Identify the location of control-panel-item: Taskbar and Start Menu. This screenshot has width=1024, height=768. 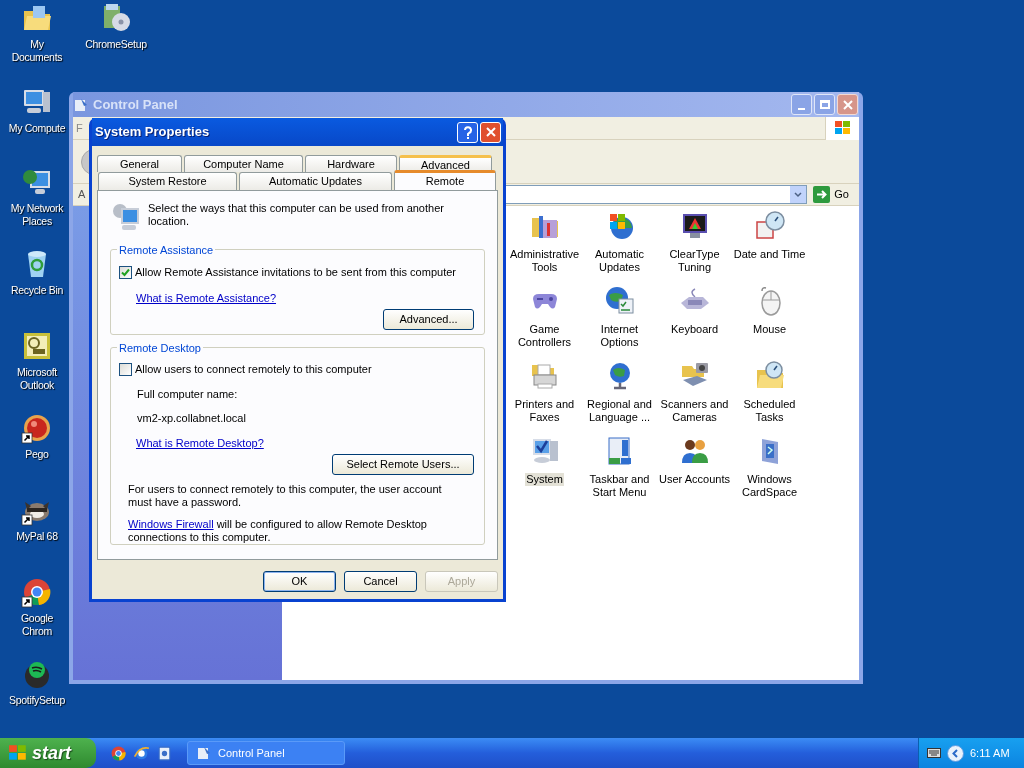
(619, 486).